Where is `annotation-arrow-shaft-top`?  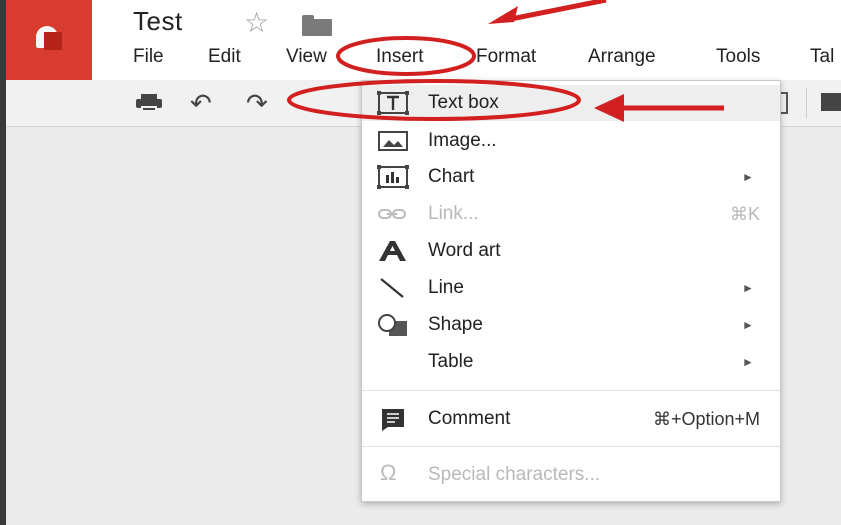 annotation-arrow-shaft-top is located at coordinates (556, 11).